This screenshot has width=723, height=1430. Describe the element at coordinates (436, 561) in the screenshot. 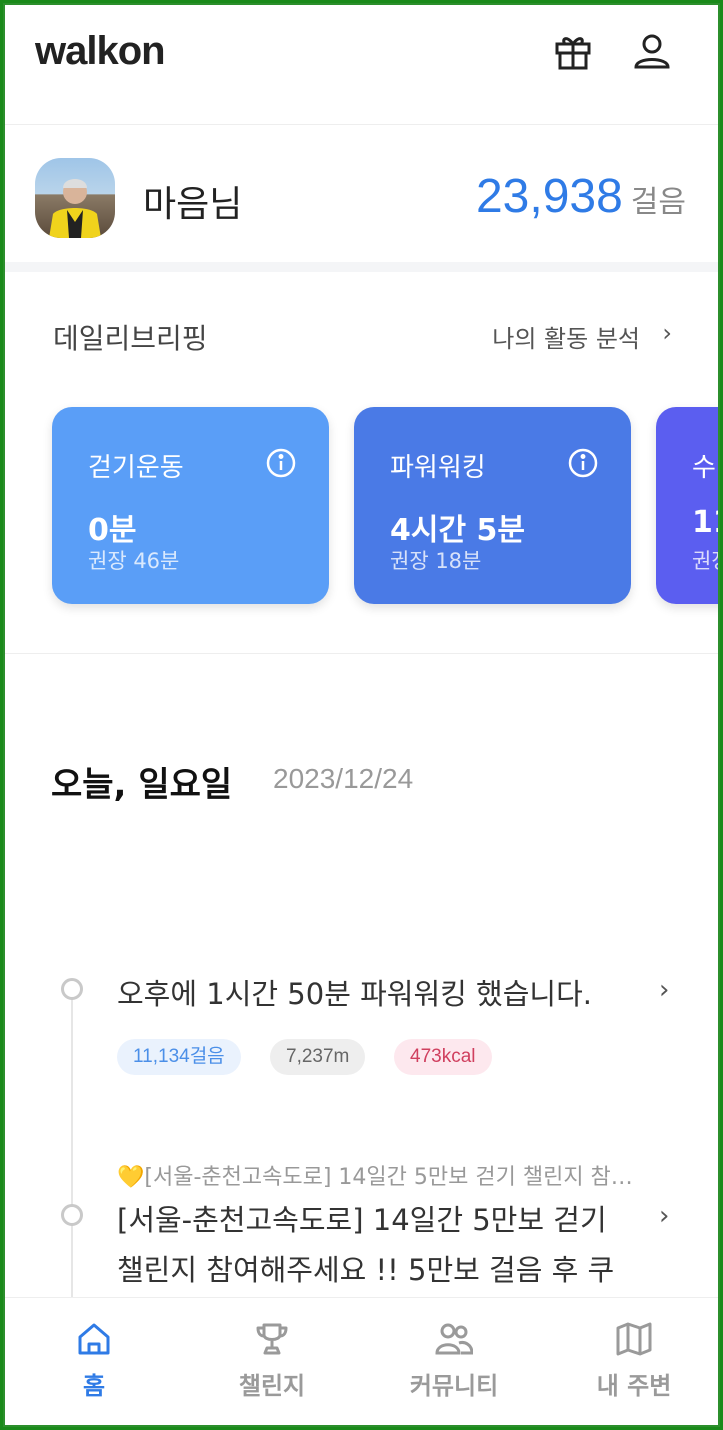

I see `card-recommend: 권장 18분` at that location.